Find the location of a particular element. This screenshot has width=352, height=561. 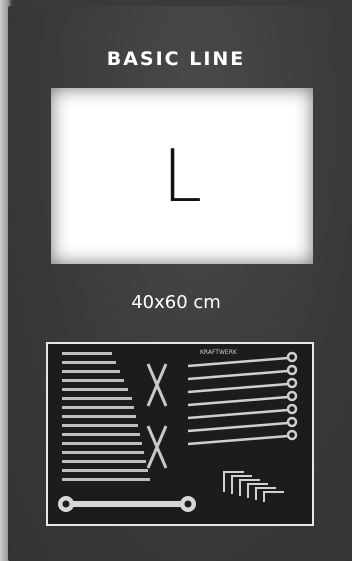

tray-logo: KRAFTWERK is located at coordinates (219, 352).